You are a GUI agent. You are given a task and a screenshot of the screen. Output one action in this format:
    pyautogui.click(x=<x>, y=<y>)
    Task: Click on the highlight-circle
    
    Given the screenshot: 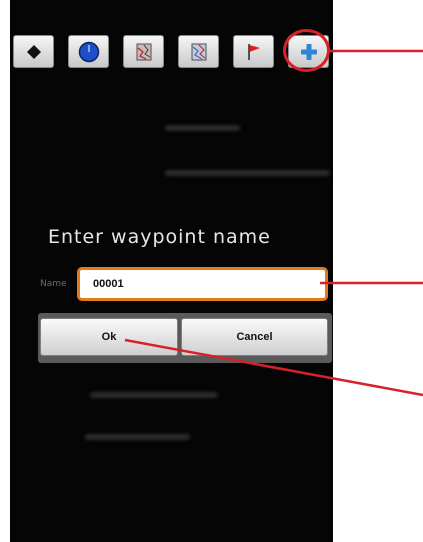 What is the action you would take?
    pyautogui.click(x=306, y=50)
    